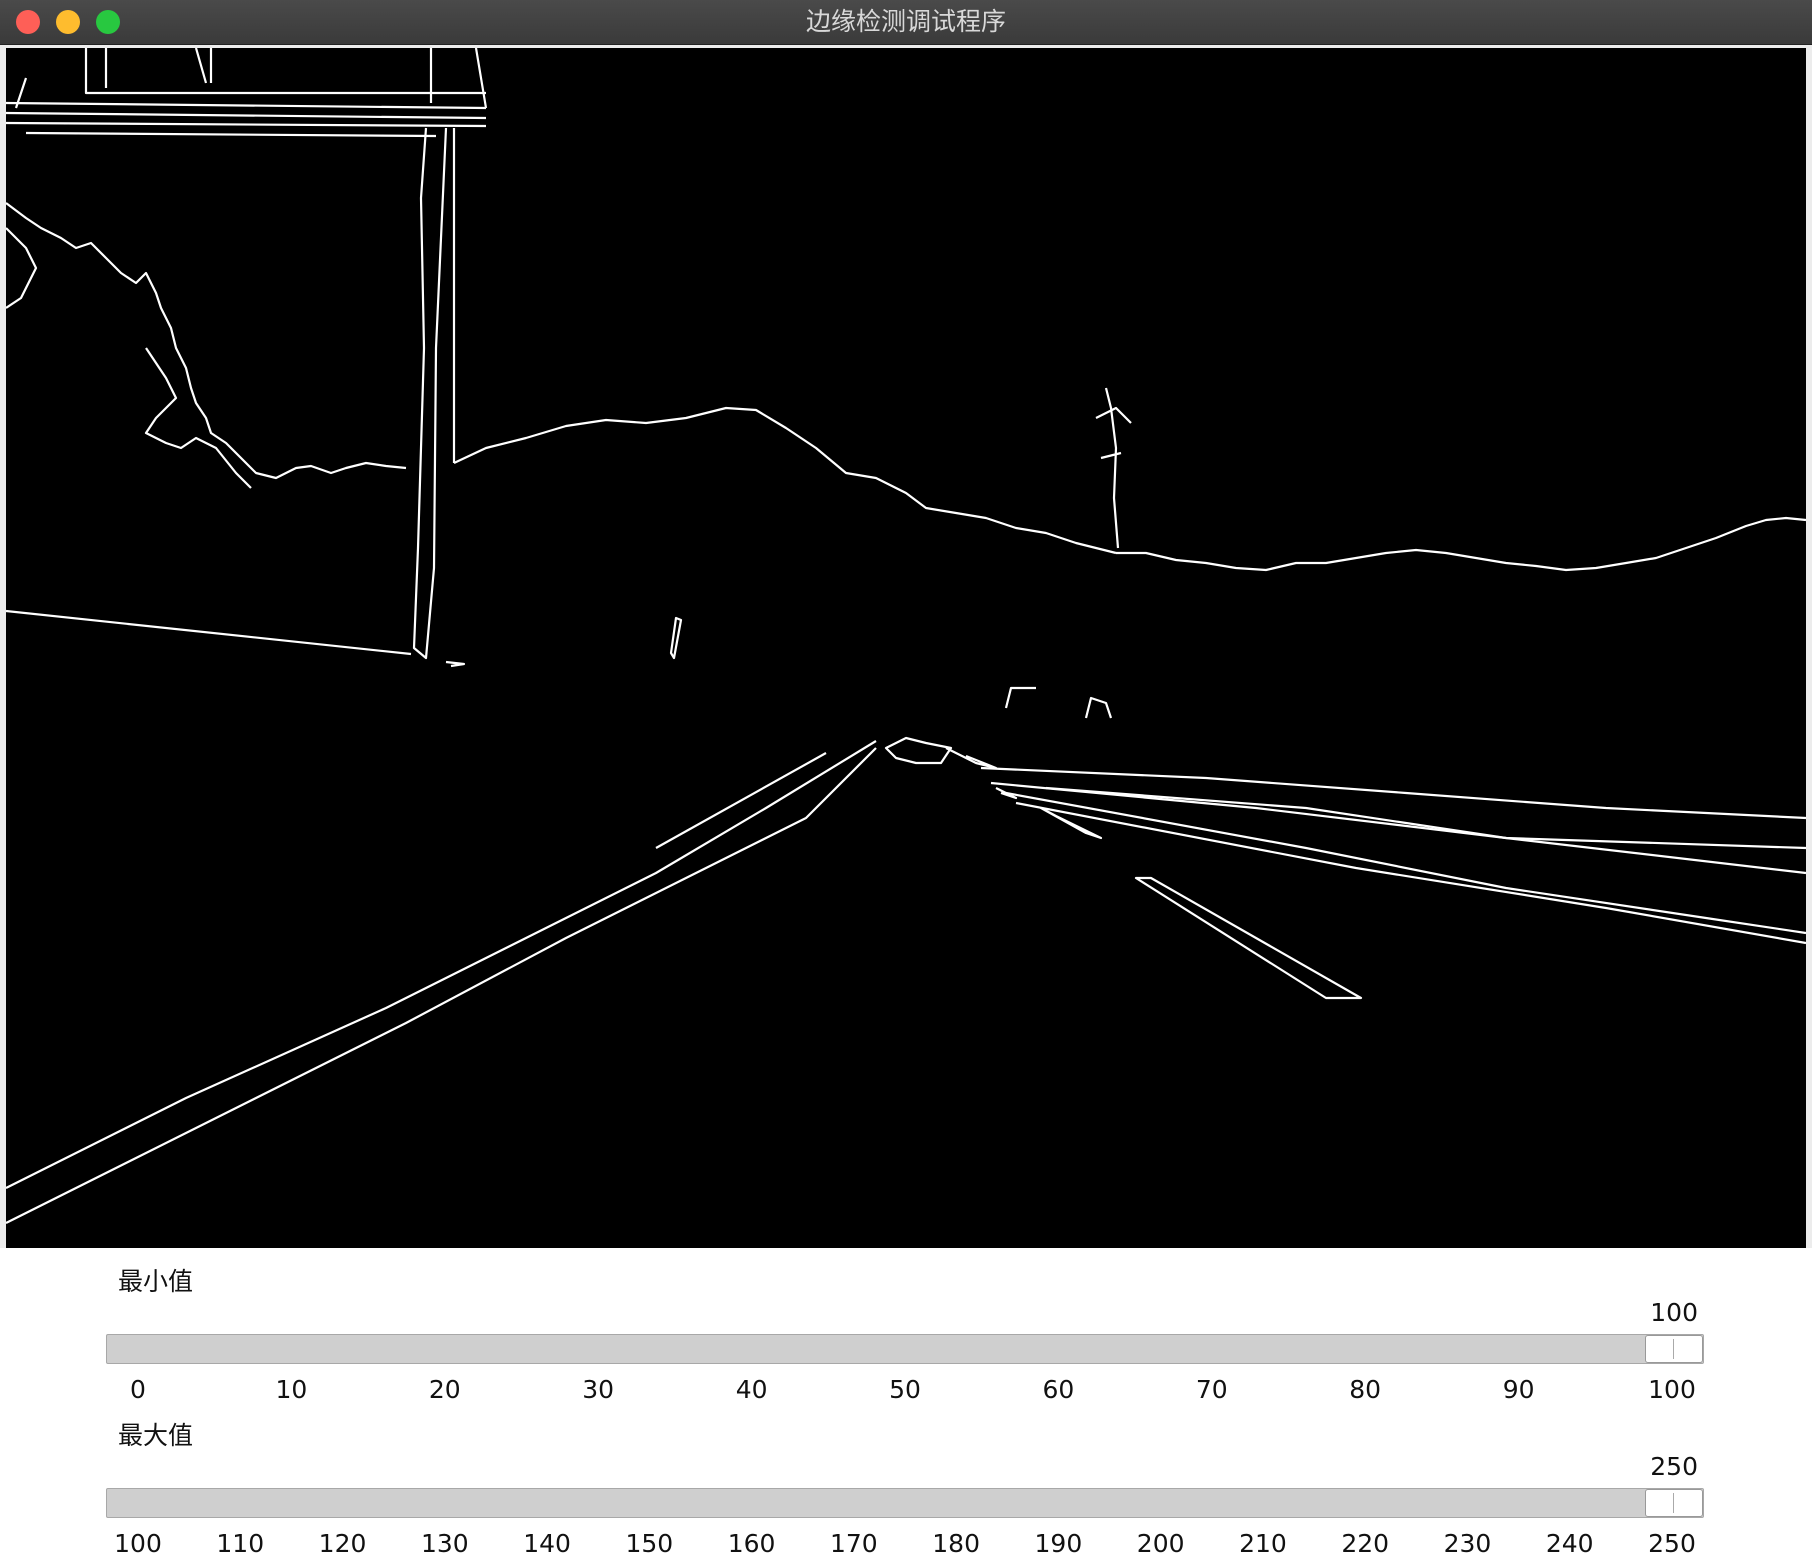 The width and height of the screenshot is (1812, 1564). What do you see at coordinates (240, 1543) in the screenshot?
I see `max-tick-label: 110` at bounding box center [240, 1543].